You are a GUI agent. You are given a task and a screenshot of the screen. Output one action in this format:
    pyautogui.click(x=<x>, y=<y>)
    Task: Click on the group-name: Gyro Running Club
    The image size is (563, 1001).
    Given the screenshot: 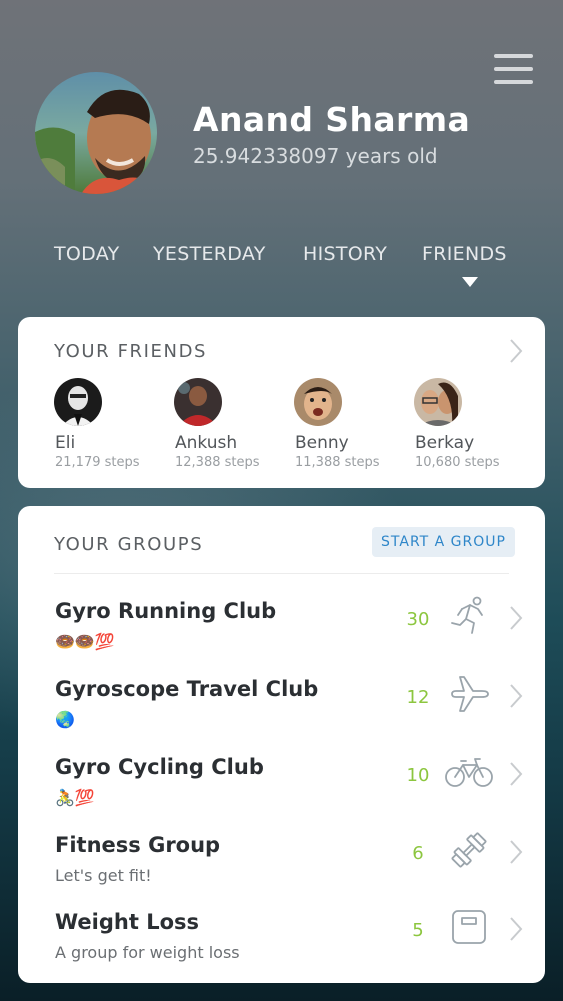 What is the action you would take?
    pyautogui.click(x=166, y=611)
    